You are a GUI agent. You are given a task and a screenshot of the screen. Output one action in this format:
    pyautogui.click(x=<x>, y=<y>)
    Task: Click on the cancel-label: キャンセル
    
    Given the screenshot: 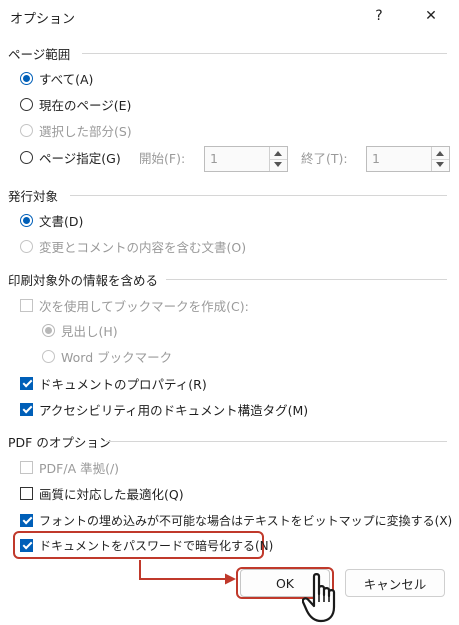 What is the action you would take?
    pyautogui.click(x=395, y=584)
    